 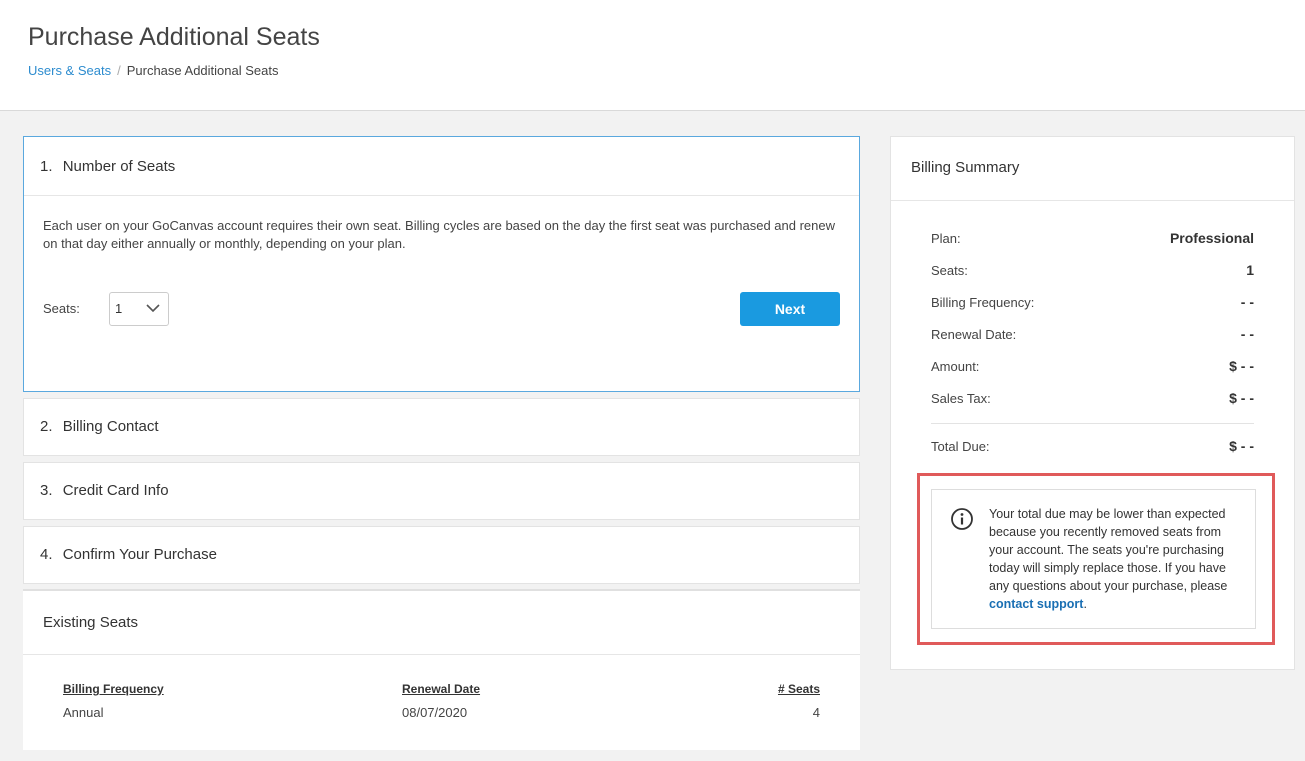 I want to click on billing-label: Plan:, so click(x=946, y=238).